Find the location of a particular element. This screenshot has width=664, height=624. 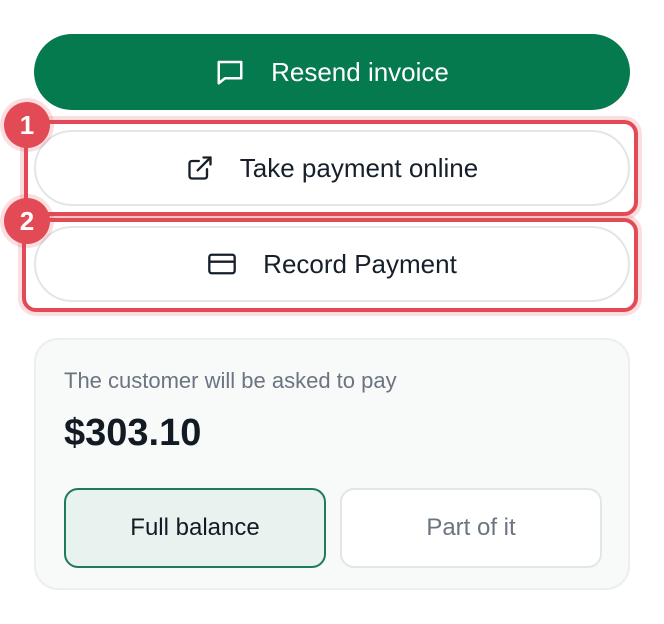

payment-amount: $303.10 is located at coordinates (133, 433).